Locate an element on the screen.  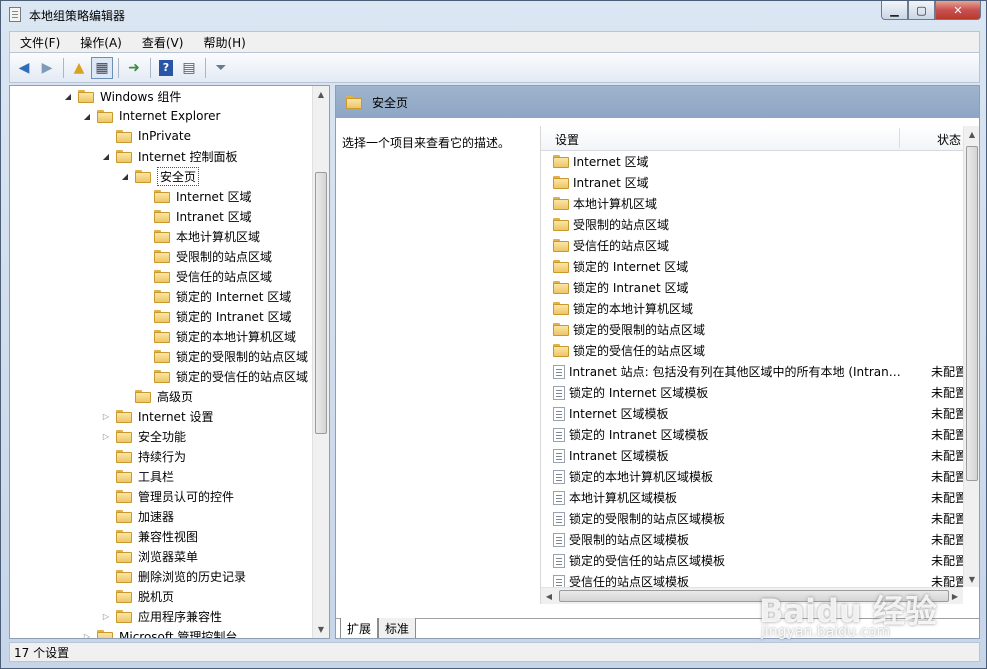
list-item-state: 未配置 is located at coordinates (947, 477).